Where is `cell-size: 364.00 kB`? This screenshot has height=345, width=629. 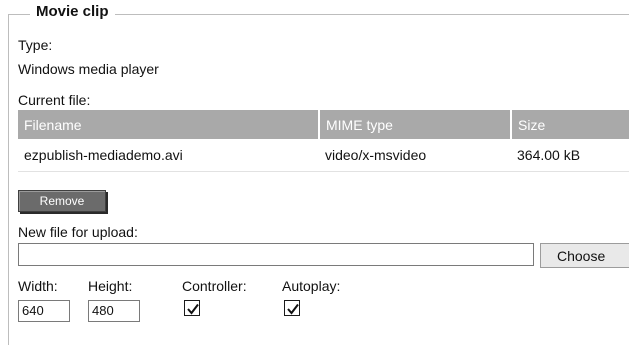
cell-size: 364.00 kB is located at coordinates (570, 155).